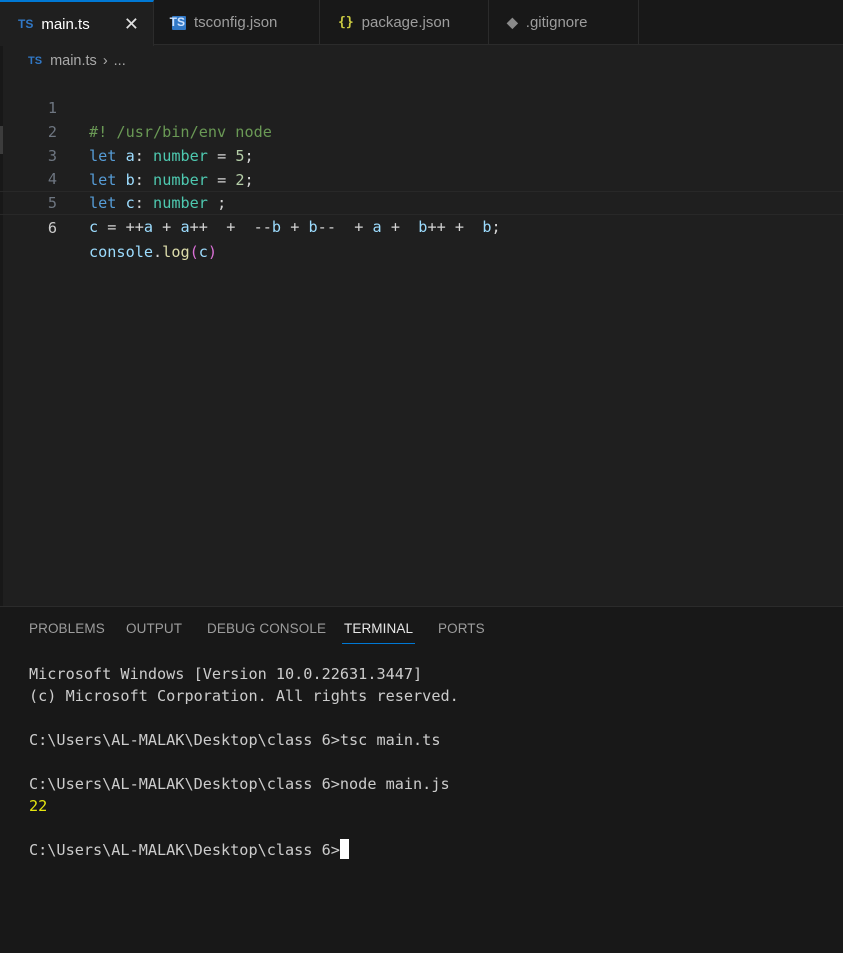  What do you see at coordinates (455, 227) in the screenshot?
I see `code-token: ++ +` at bounding box center [455, 227].